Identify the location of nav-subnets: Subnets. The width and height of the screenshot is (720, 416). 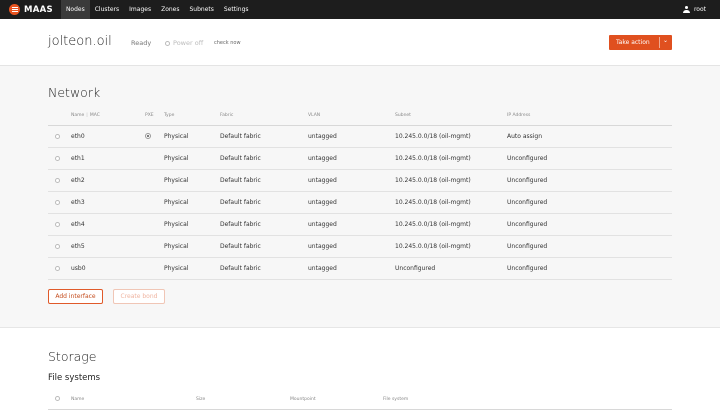
(201, 9).